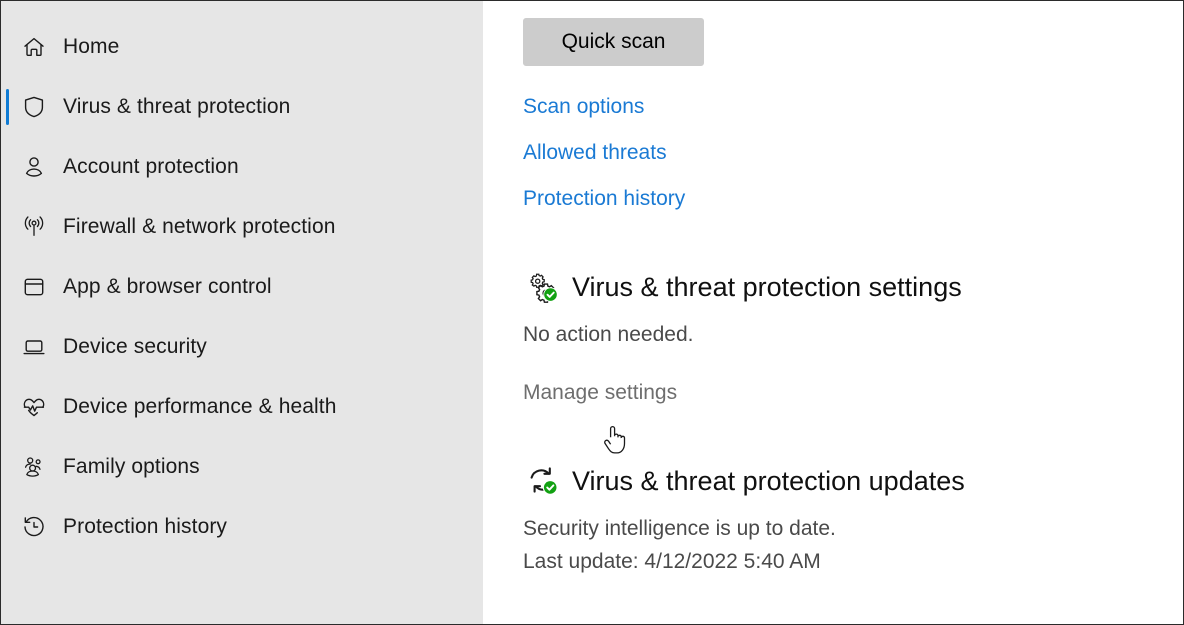  Describe the element at coordinates (151, 166) in the screenshot. I see `sidebar-item-label: Account protection` at that location.